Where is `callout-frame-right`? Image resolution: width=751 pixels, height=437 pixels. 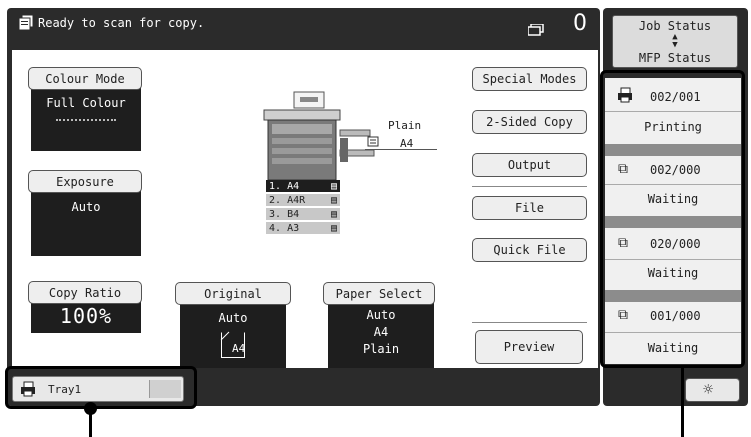 callout-frame-right is located at coordinates (672, 219).